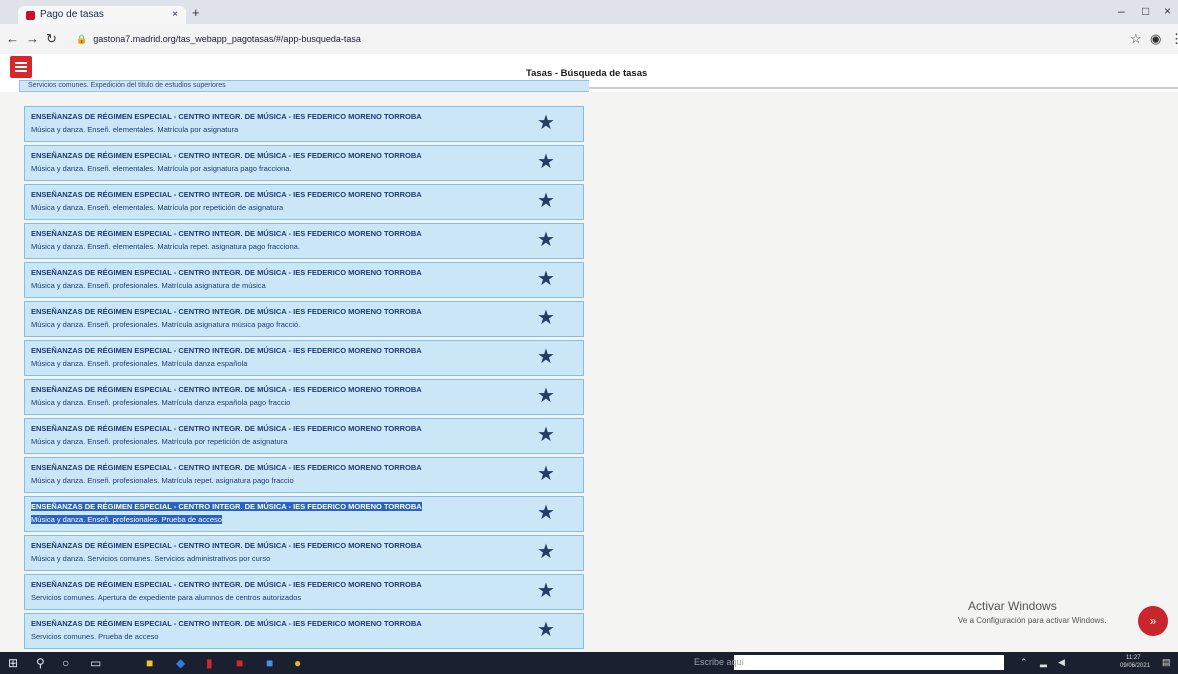 Image resolution: width=1178 pixels, height=674 pixels. Describe the element at coordinates (1133, 658) in the screenshot. I see `clock-time: 11:27` at that location.